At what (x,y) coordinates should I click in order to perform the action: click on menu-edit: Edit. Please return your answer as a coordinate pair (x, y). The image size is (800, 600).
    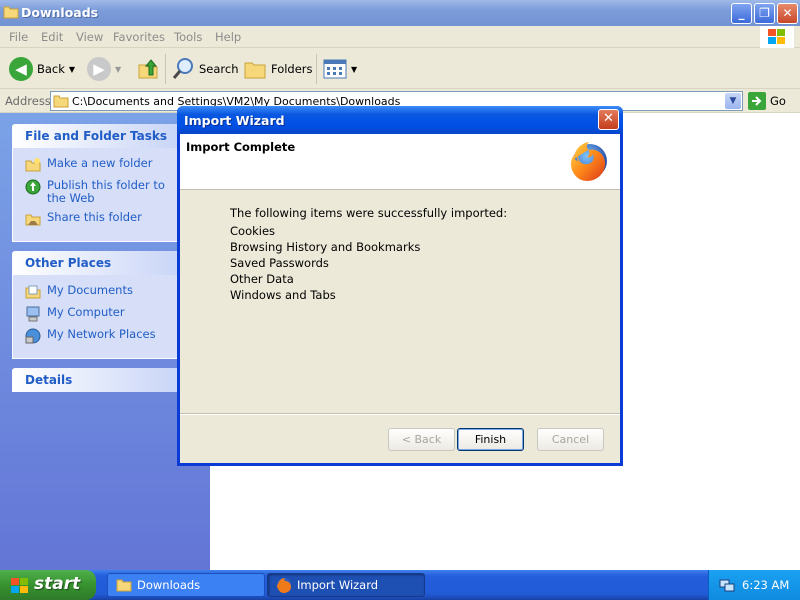
    Looking at the image, I should click on (52, 37).